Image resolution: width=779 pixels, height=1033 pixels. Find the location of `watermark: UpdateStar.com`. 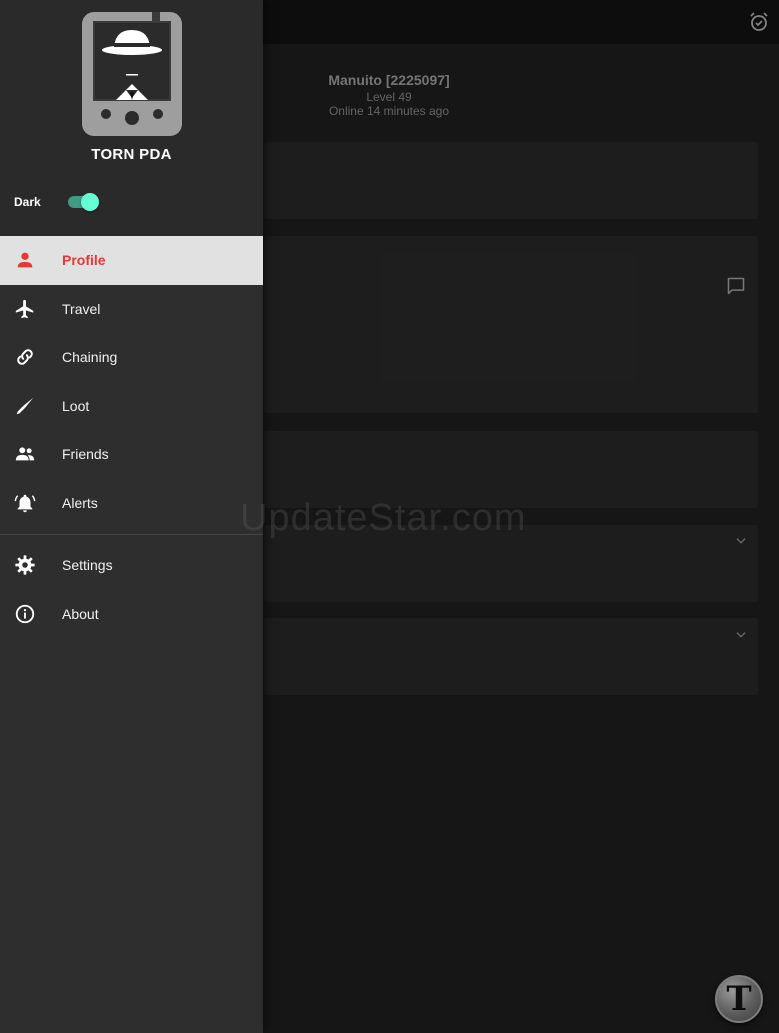

watermark: UpdateStar.com is located at coordinates (383, 518).